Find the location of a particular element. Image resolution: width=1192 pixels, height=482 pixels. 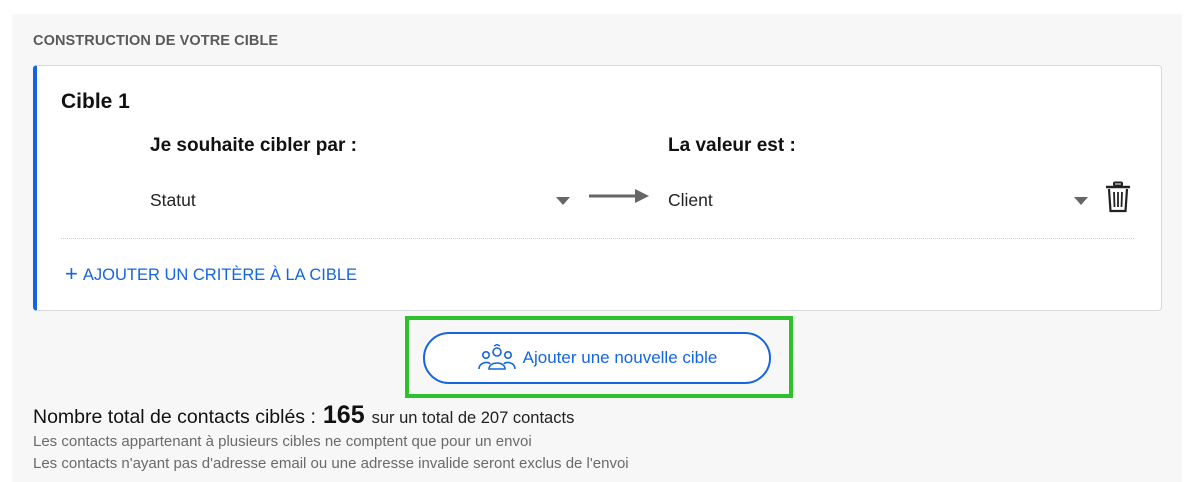

arrow-right-icon is located at coordinates (619, 196).